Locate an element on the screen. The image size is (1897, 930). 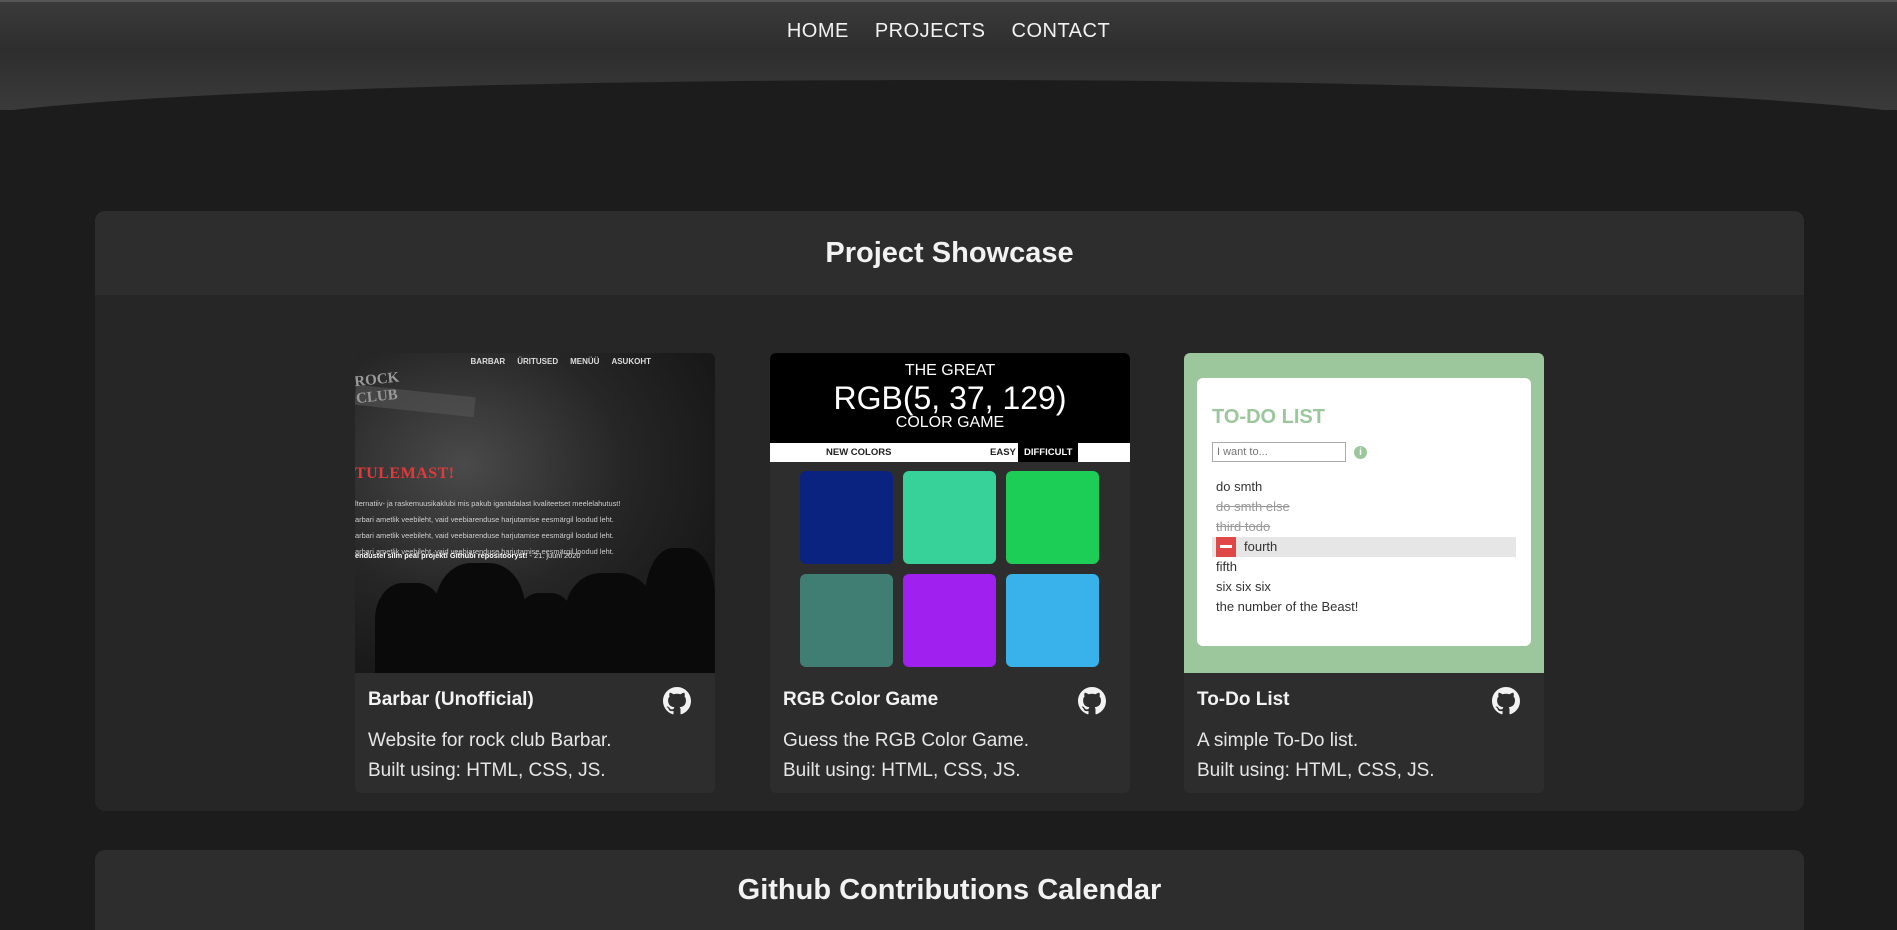
todo-item: do smth is located at coordinates (1364, 487).